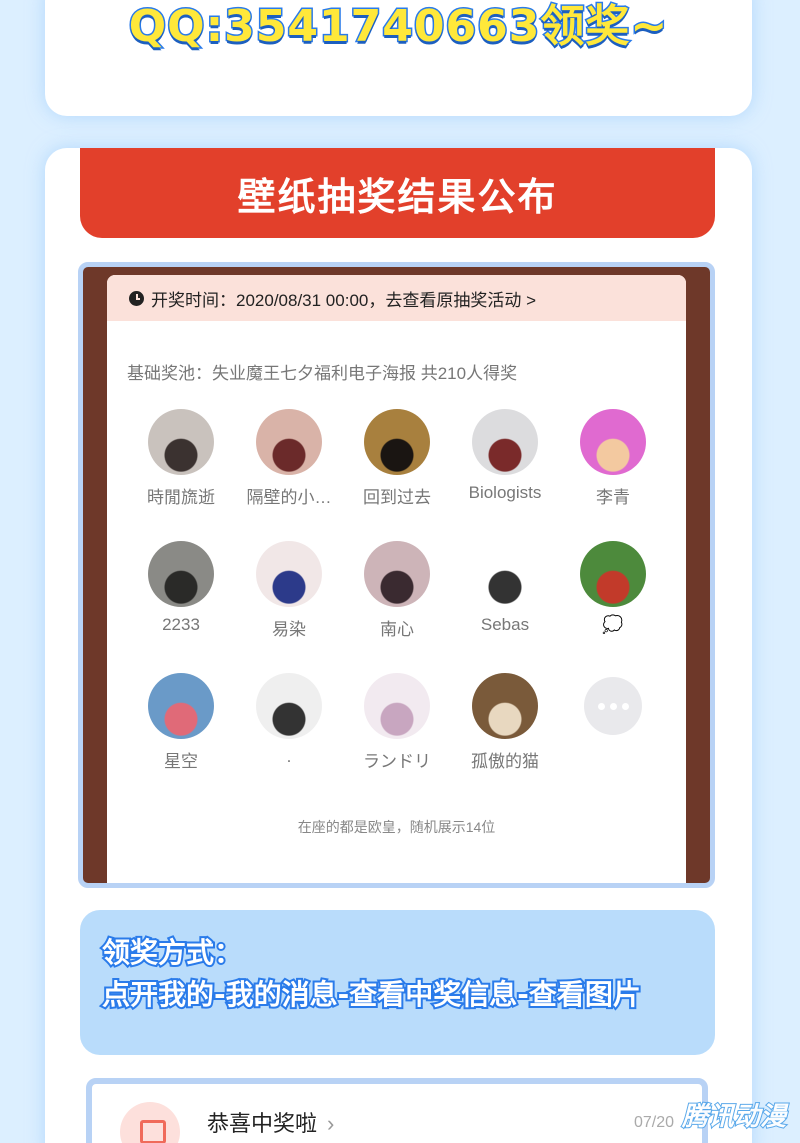  I want to click on winner-item: Biologists, so click(505, 456).